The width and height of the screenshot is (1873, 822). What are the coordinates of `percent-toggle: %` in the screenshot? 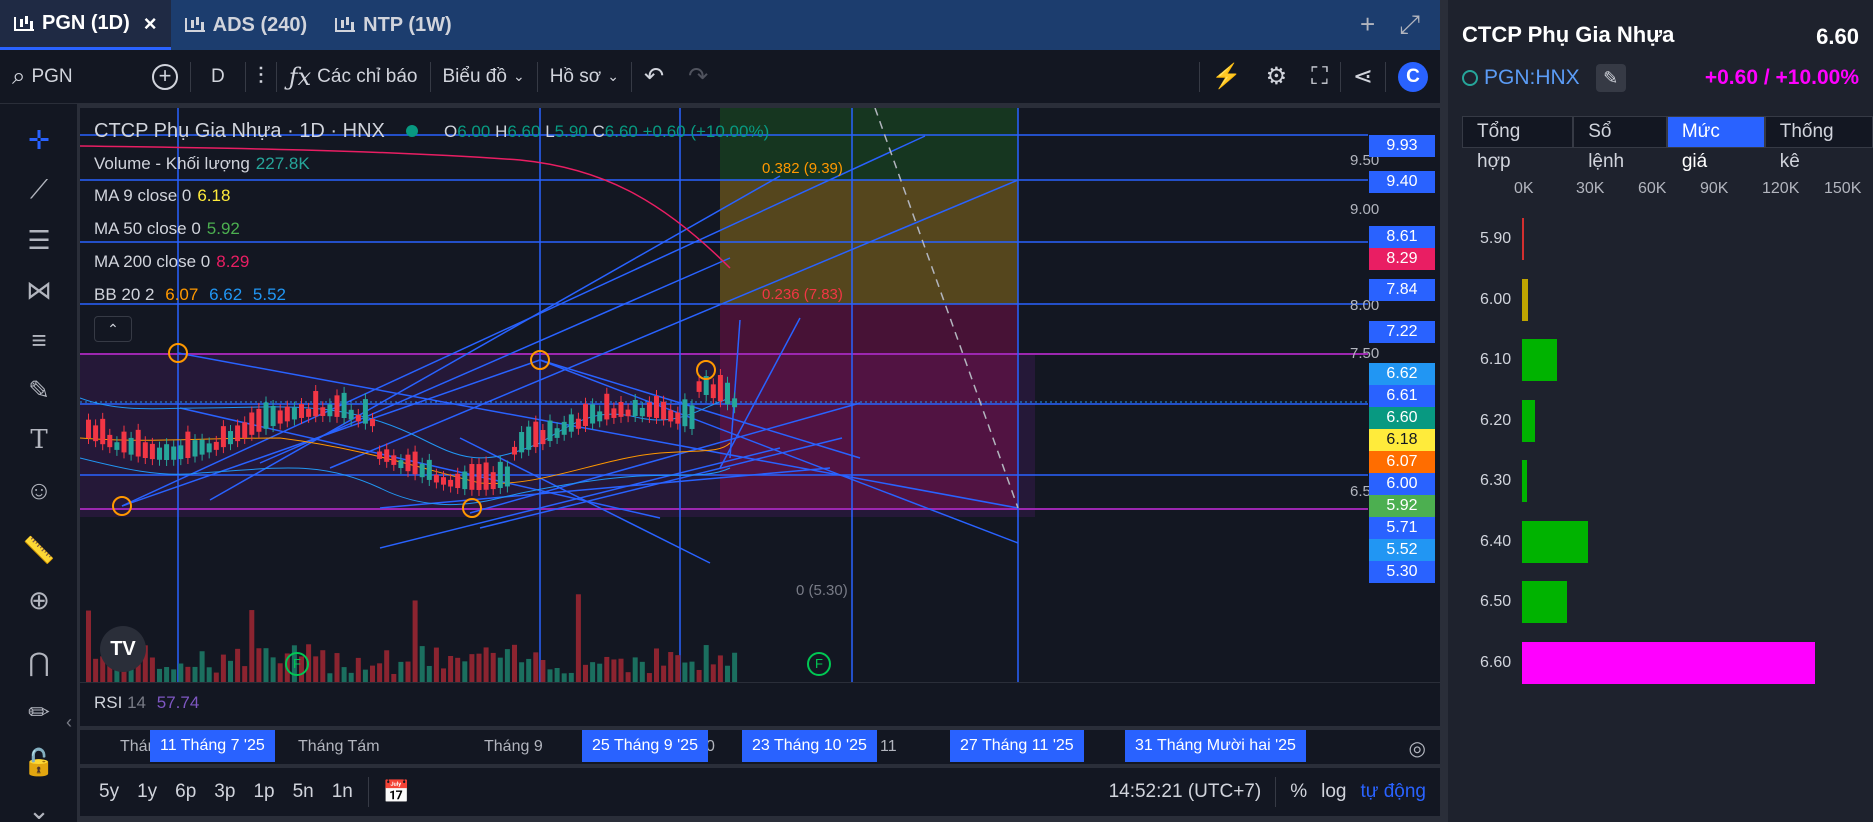 It's located at (1298, 792).